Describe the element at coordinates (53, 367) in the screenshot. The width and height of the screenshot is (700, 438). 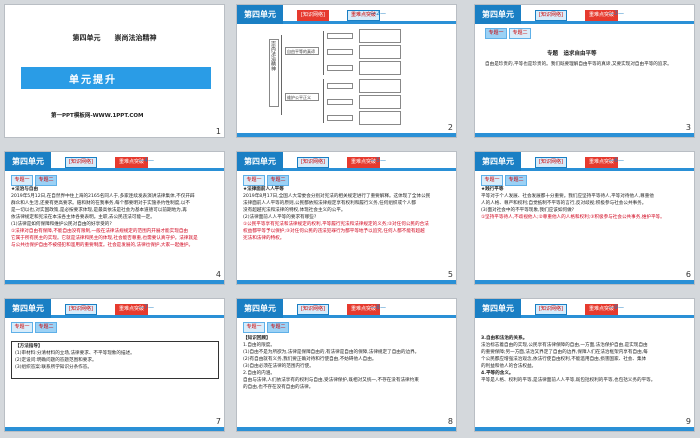
I see `text-line: (3)组织答案:联系所学知识分条作答。` at that location.